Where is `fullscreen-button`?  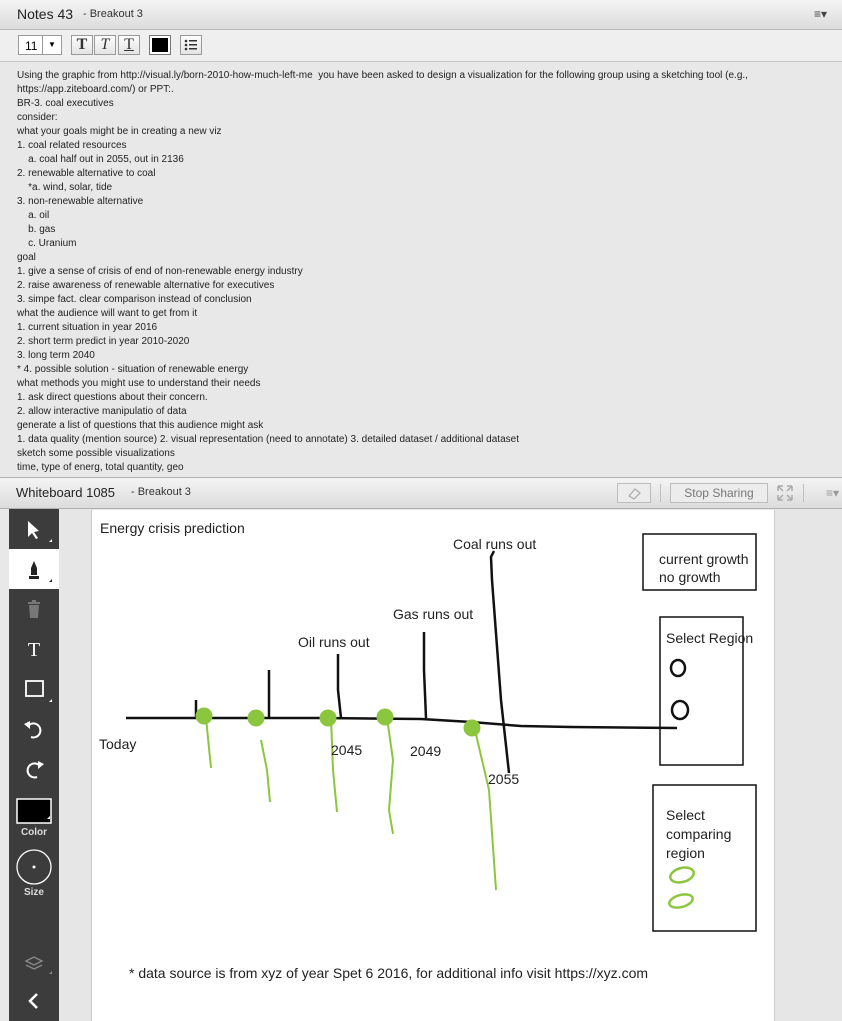 fullscreen-button is located at coordinates (785, 493).